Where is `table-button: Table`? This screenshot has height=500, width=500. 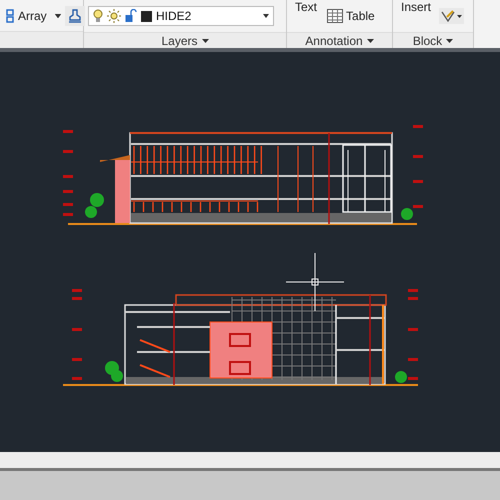
table-button: Table is located at coordinates (351, 16).